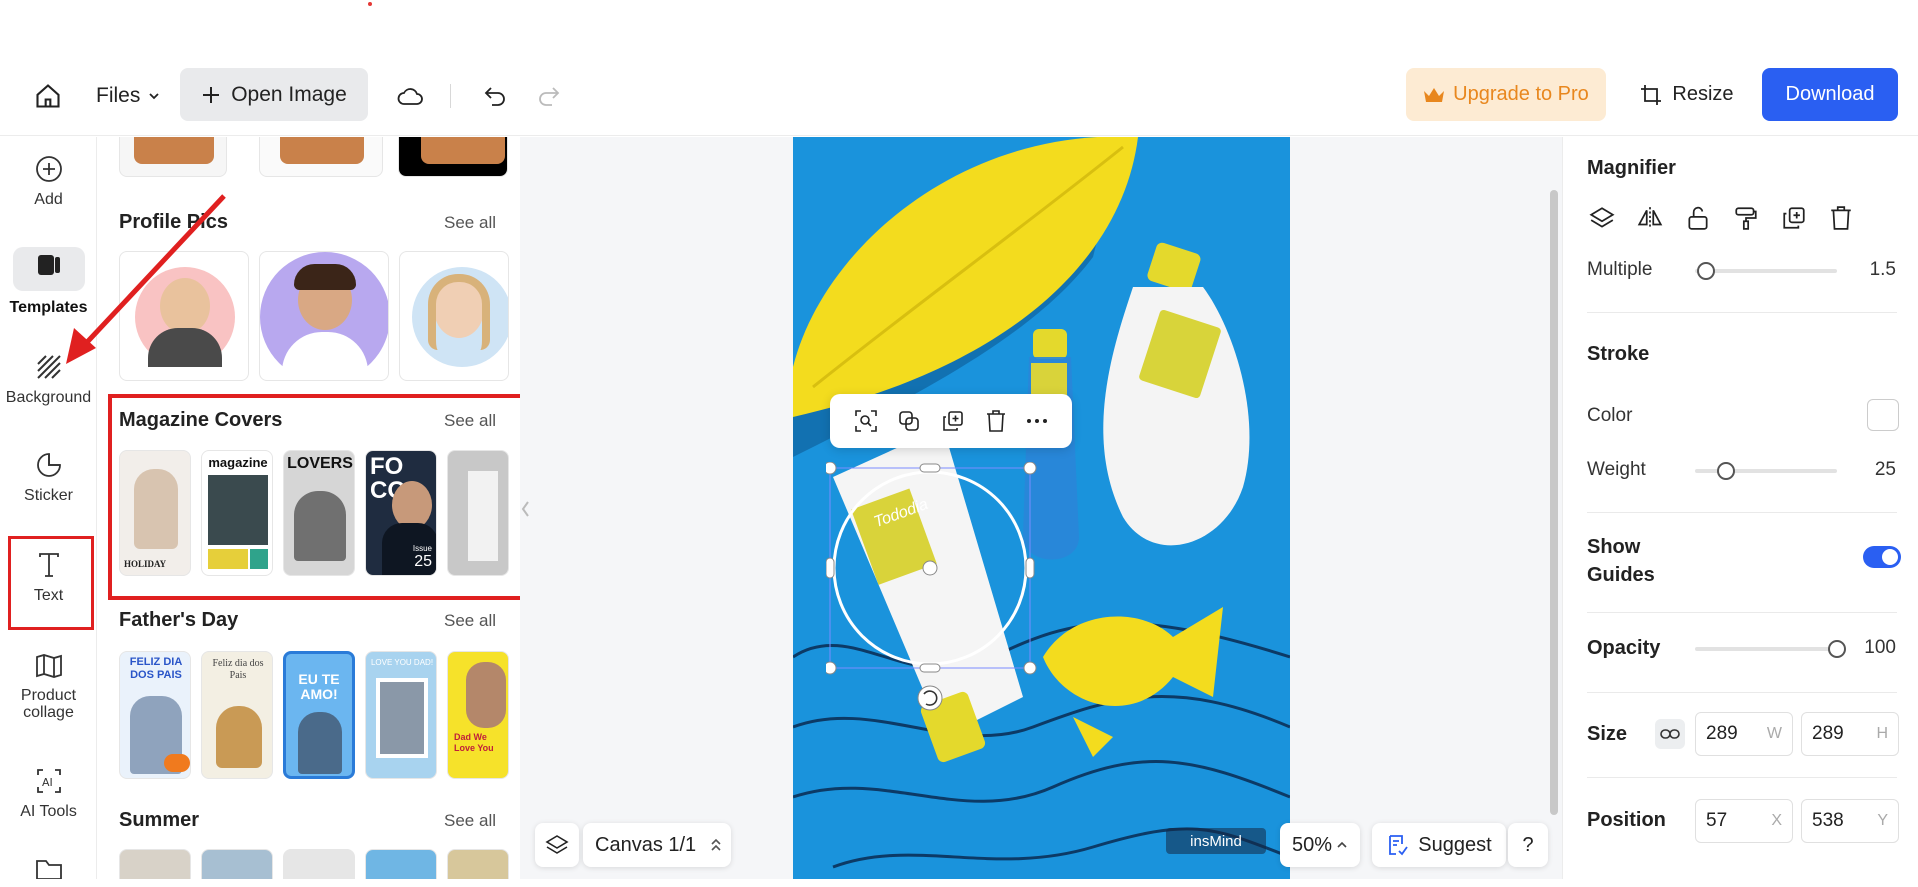 This screenshot has height=887, width=1918. Describe the element at coordinates (933, 587) in the screenshot. I see `magnifier-selection` at that location.